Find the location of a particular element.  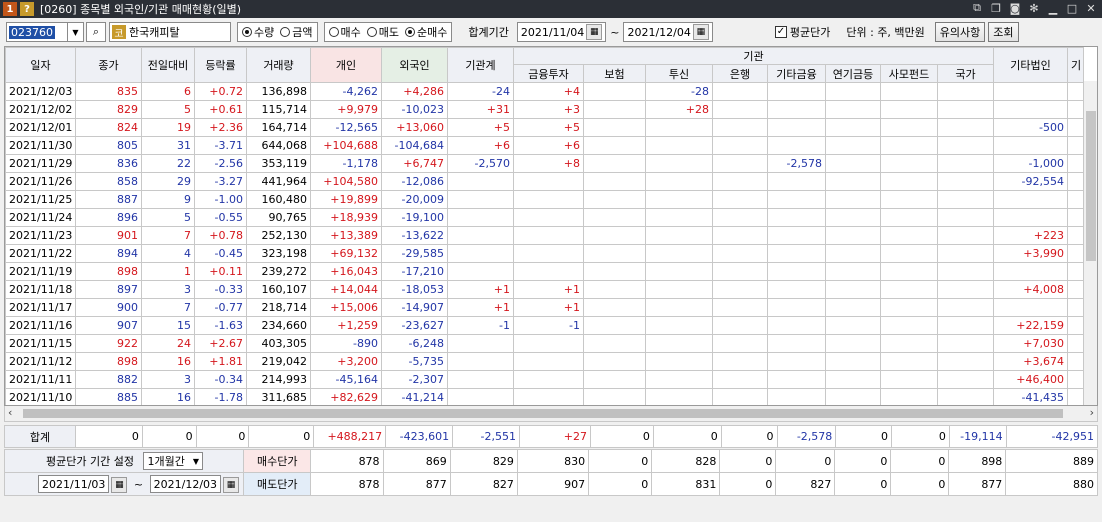

summary-inst-total: -2,551 is located at coordinates (486, 436).